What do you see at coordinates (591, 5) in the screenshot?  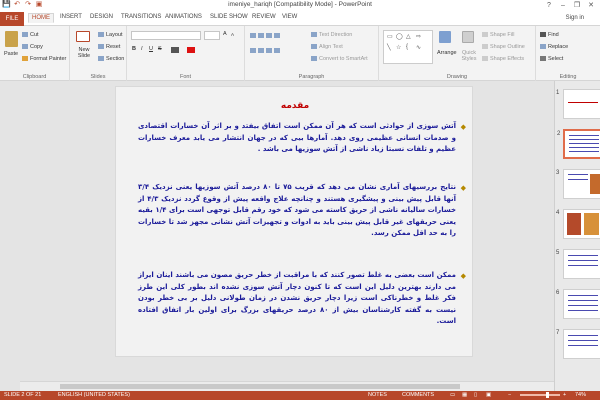 I see `close-button: ✕` at bounding box center [591, 5].